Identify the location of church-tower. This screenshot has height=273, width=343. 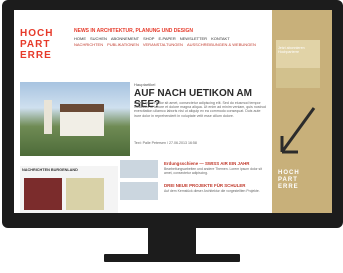
(48, 117).